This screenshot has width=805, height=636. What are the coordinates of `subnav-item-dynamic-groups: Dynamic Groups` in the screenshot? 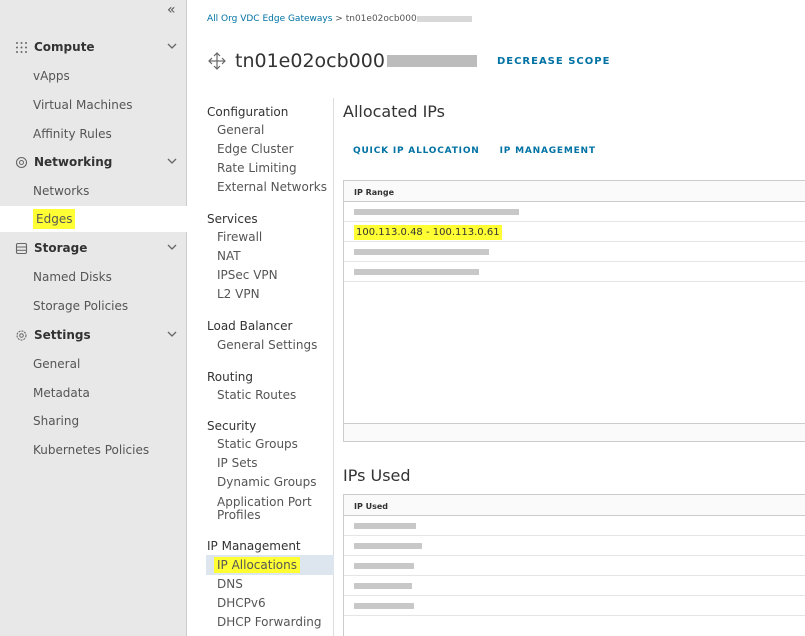 It's located at (267, 482).